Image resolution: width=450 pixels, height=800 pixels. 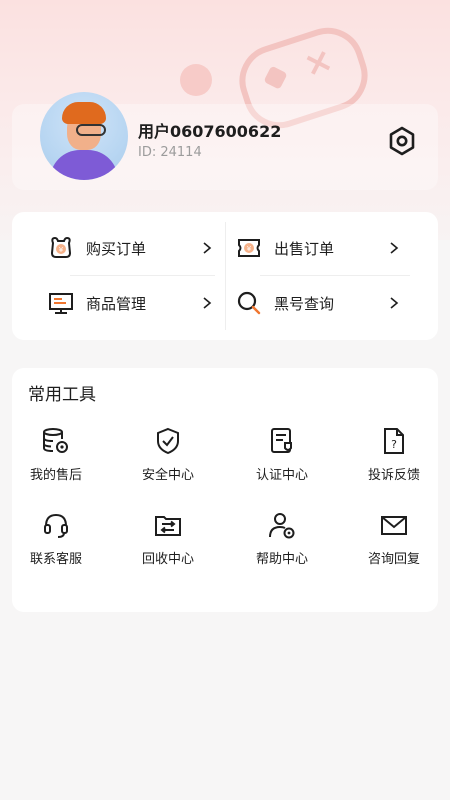 I want to click on headset-icon, so click(x=56, y=525).